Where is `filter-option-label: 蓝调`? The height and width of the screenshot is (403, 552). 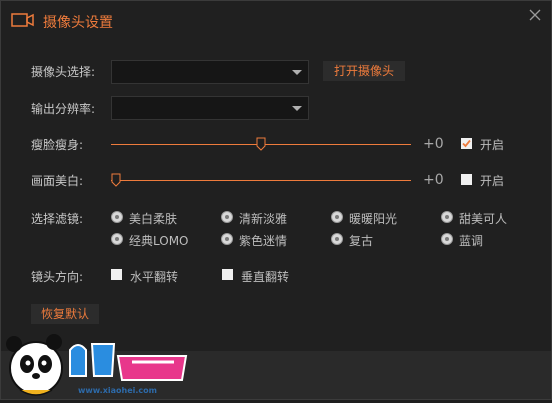 filter-option-label: 蓝调 is located at coordinates (471, 241).